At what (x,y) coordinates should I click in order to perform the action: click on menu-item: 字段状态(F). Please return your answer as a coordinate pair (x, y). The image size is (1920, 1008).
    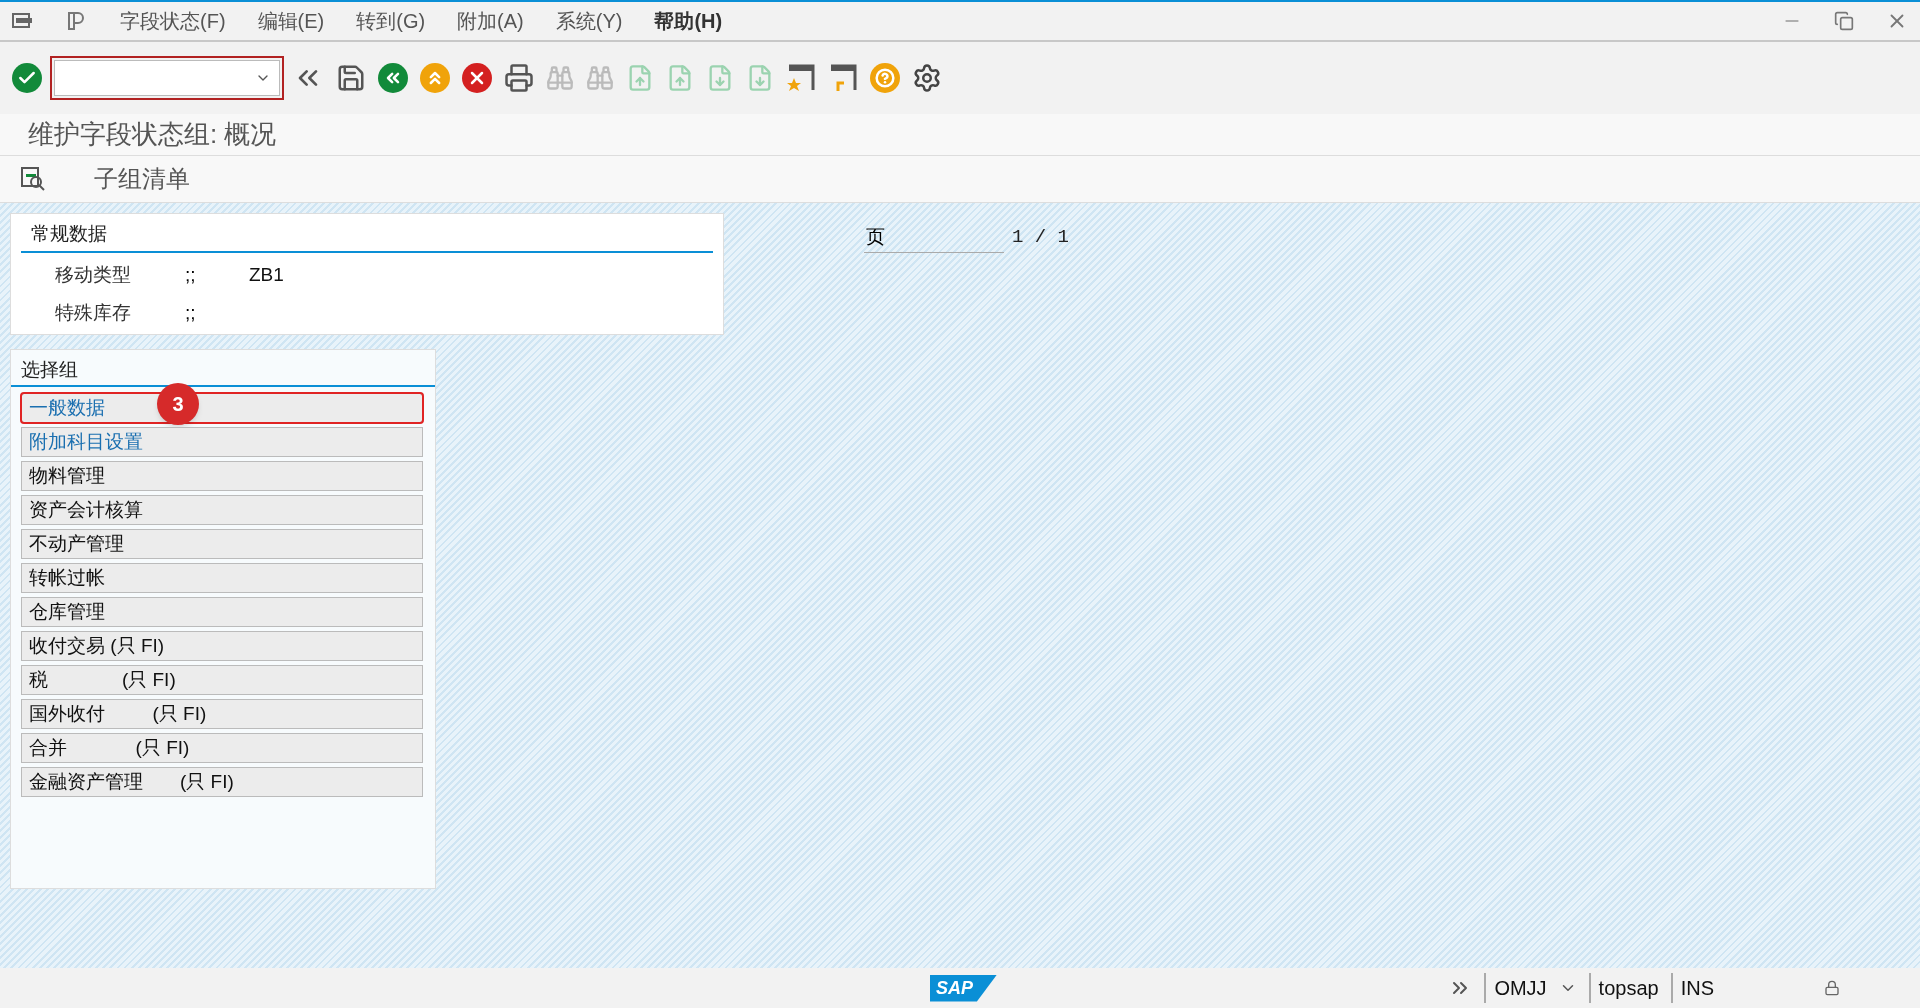
    Looking at the image, I should click on (173, 21).